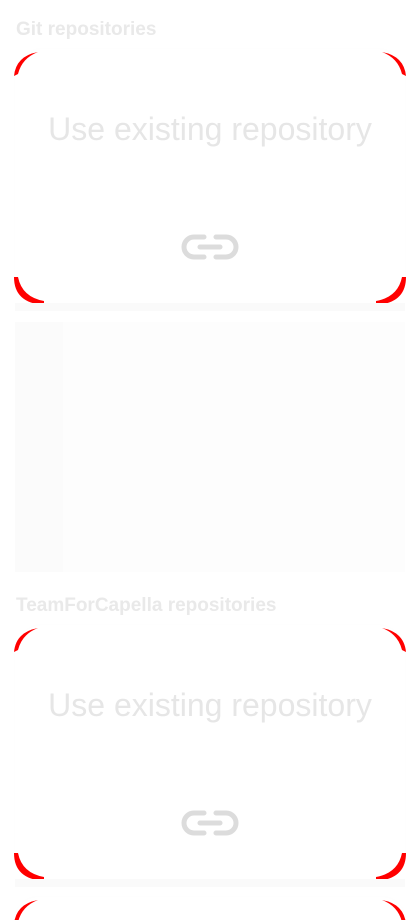 This screenshot has height=920, width=420. Describe the element at coordinates (146, 605) in the screenshot. I see `teamforcapella-repositories-title: TeamForCapella repositories` at that location.